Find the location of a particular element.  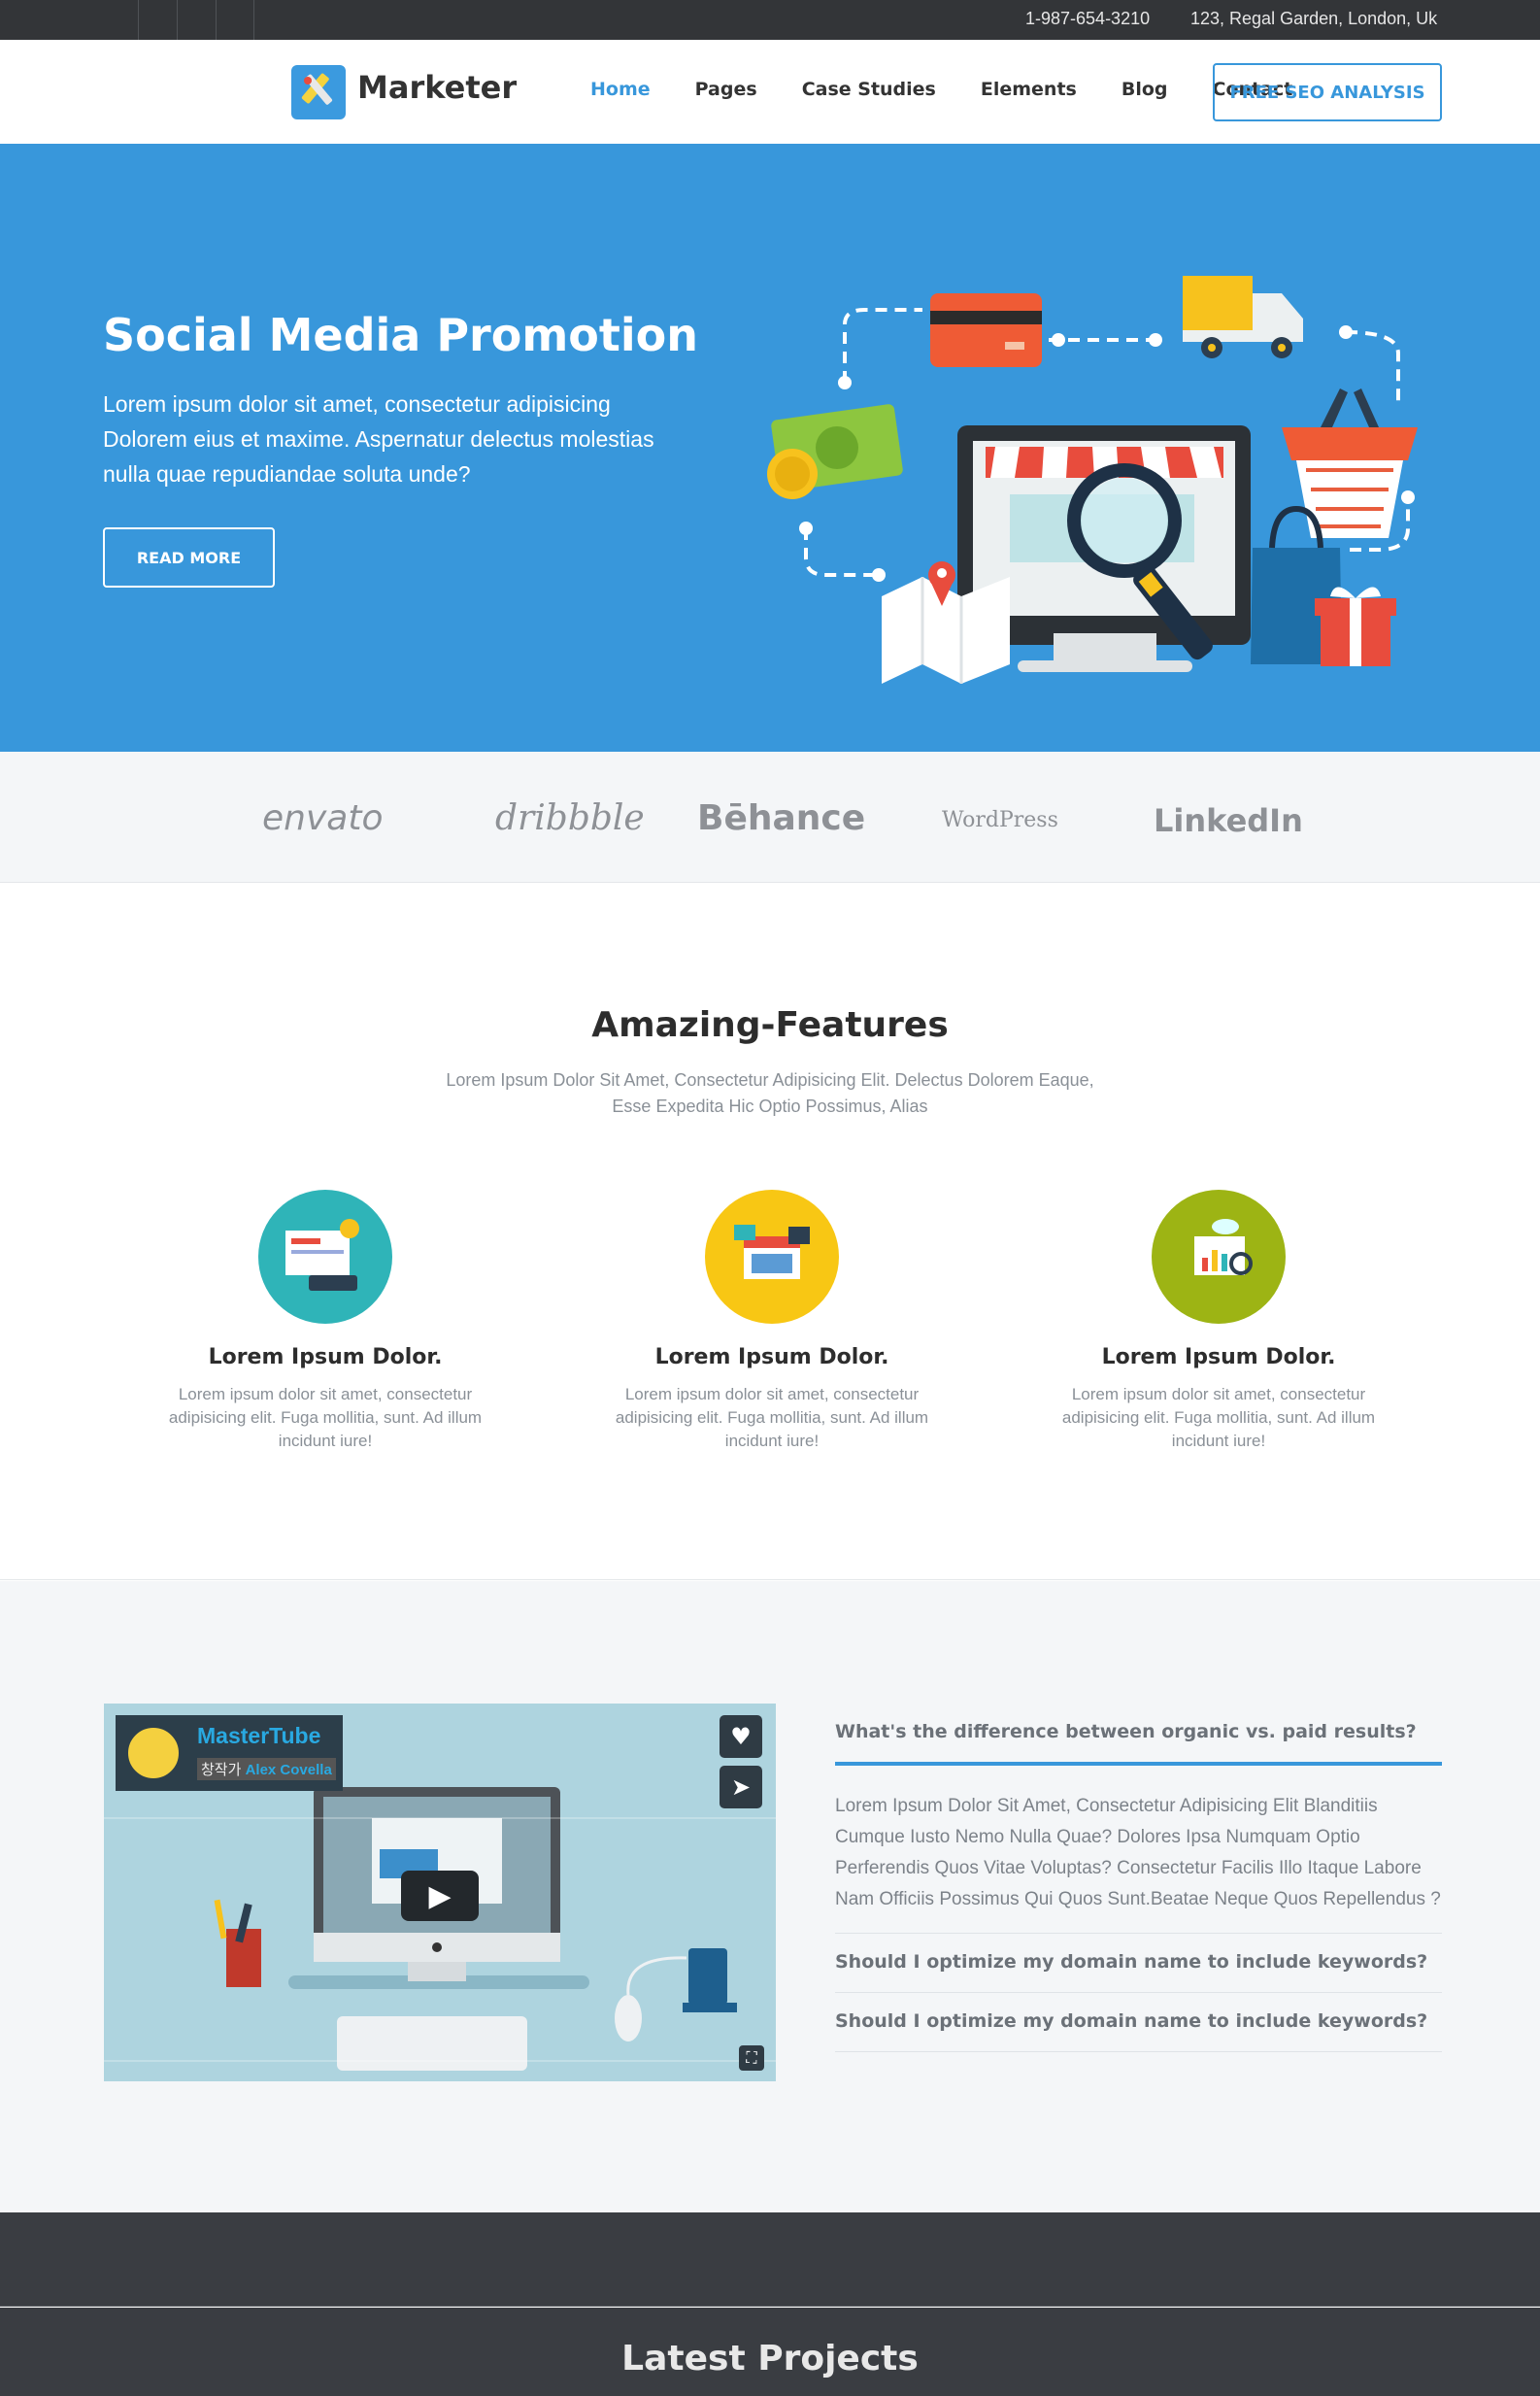

video-player: MasterTube 창작가 Alex Covella ♥ ➤ ▶ ⛶ is located at coordinates (440, 1892).